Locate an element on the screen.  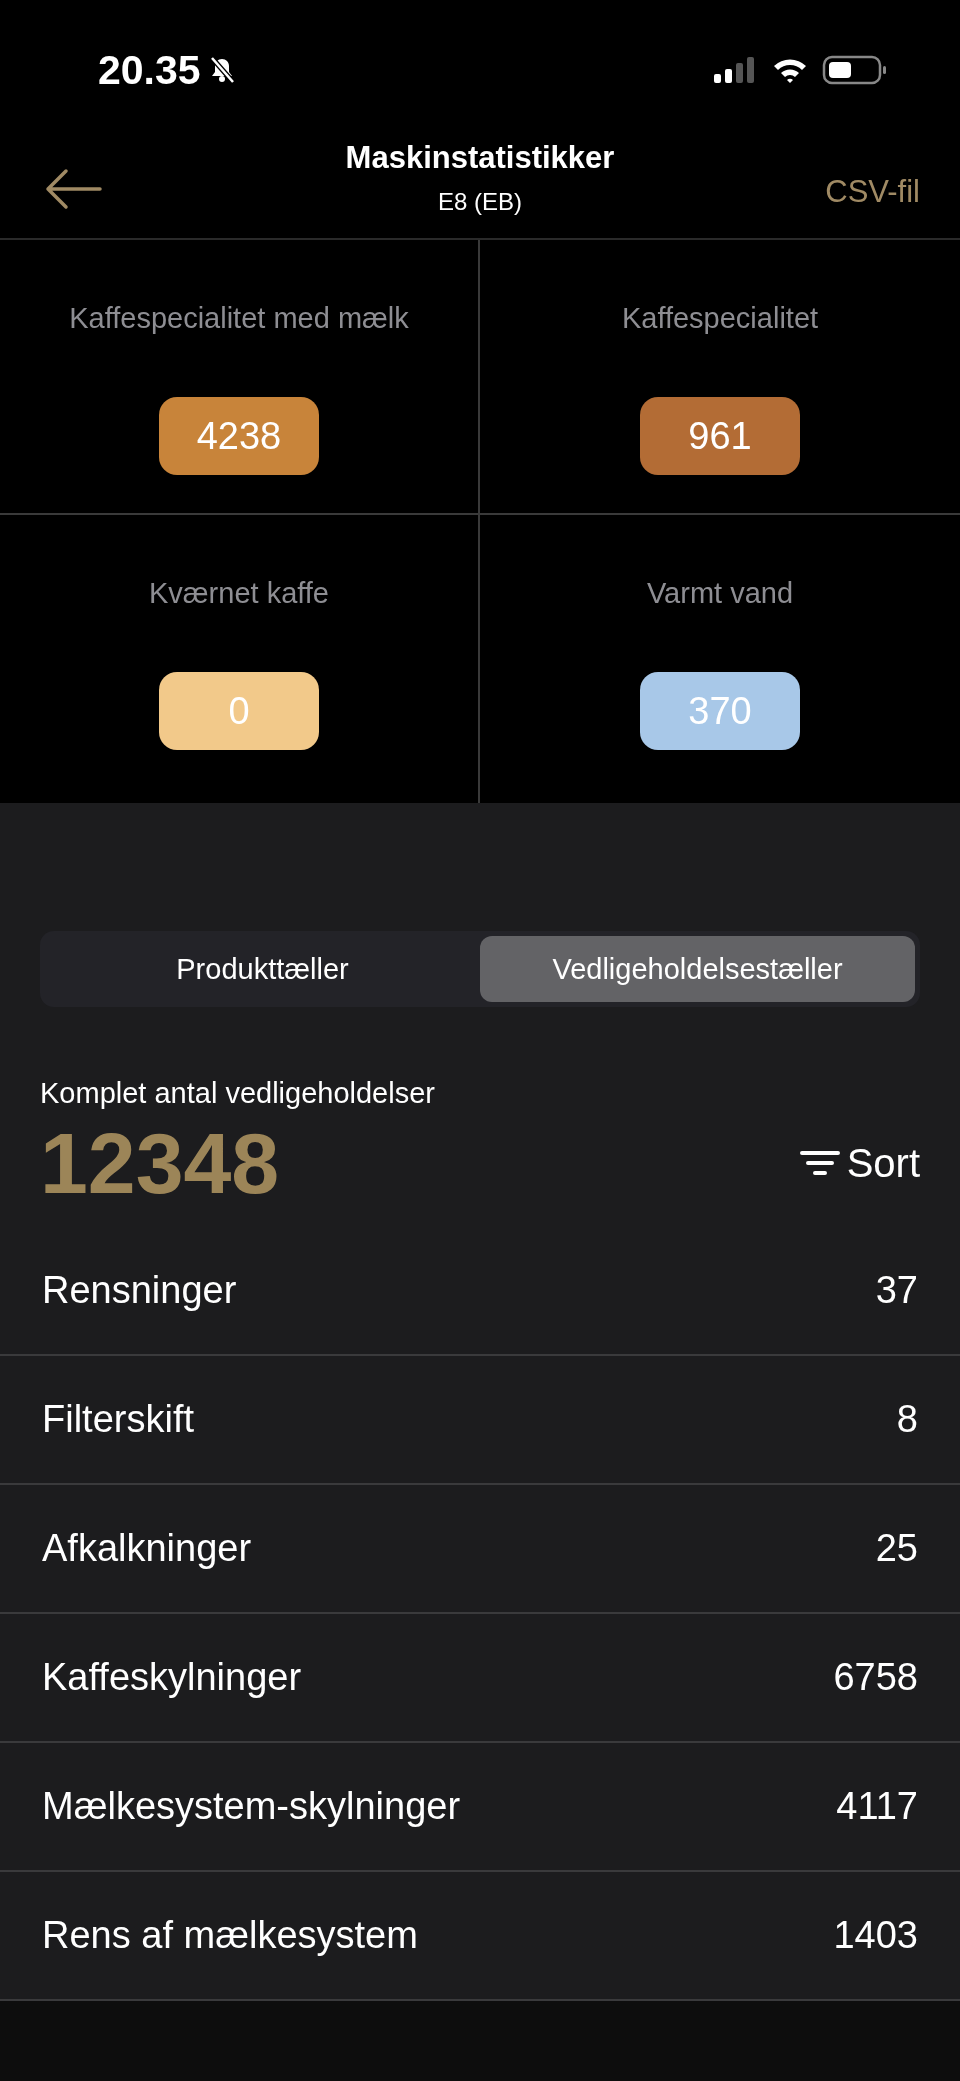
counter-label: Kværnet kaffe is located at coordinates (239, 593).